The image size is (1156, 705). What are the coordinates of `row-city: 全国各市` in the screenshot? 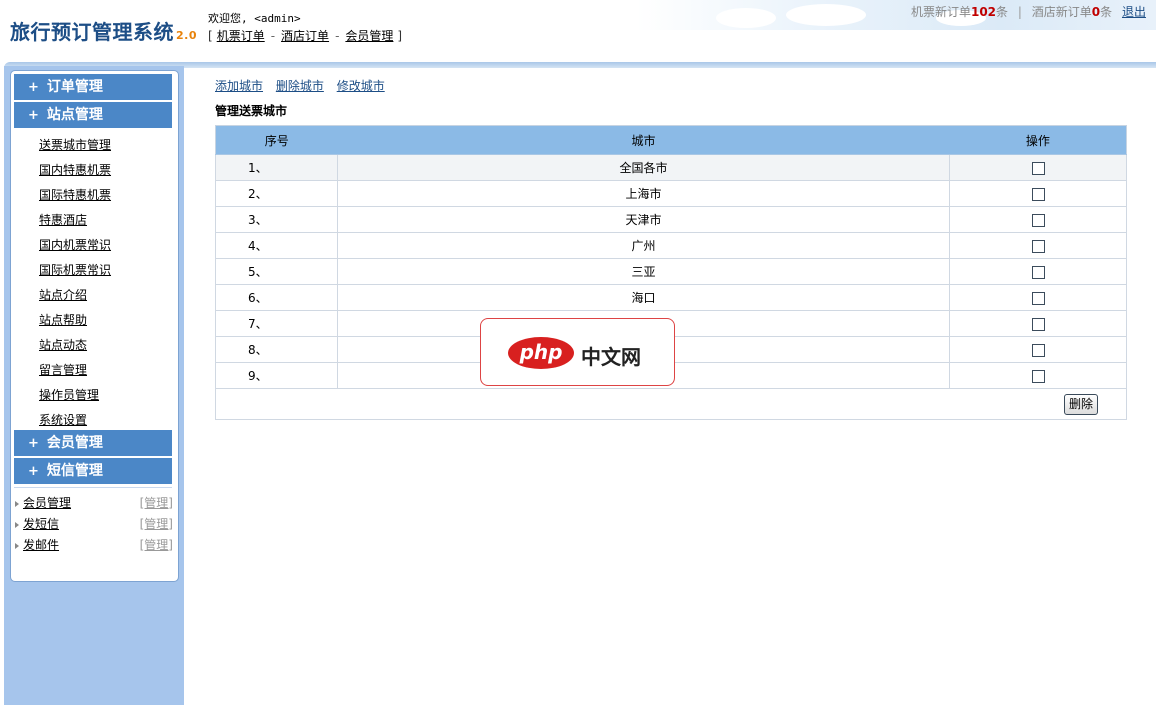 It's located at (643, 167).